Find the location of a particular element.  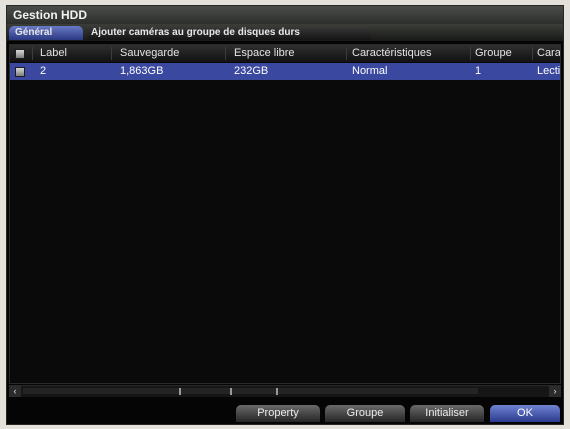

initialiser-button: Initialiser is located at coordinates (447, 413).